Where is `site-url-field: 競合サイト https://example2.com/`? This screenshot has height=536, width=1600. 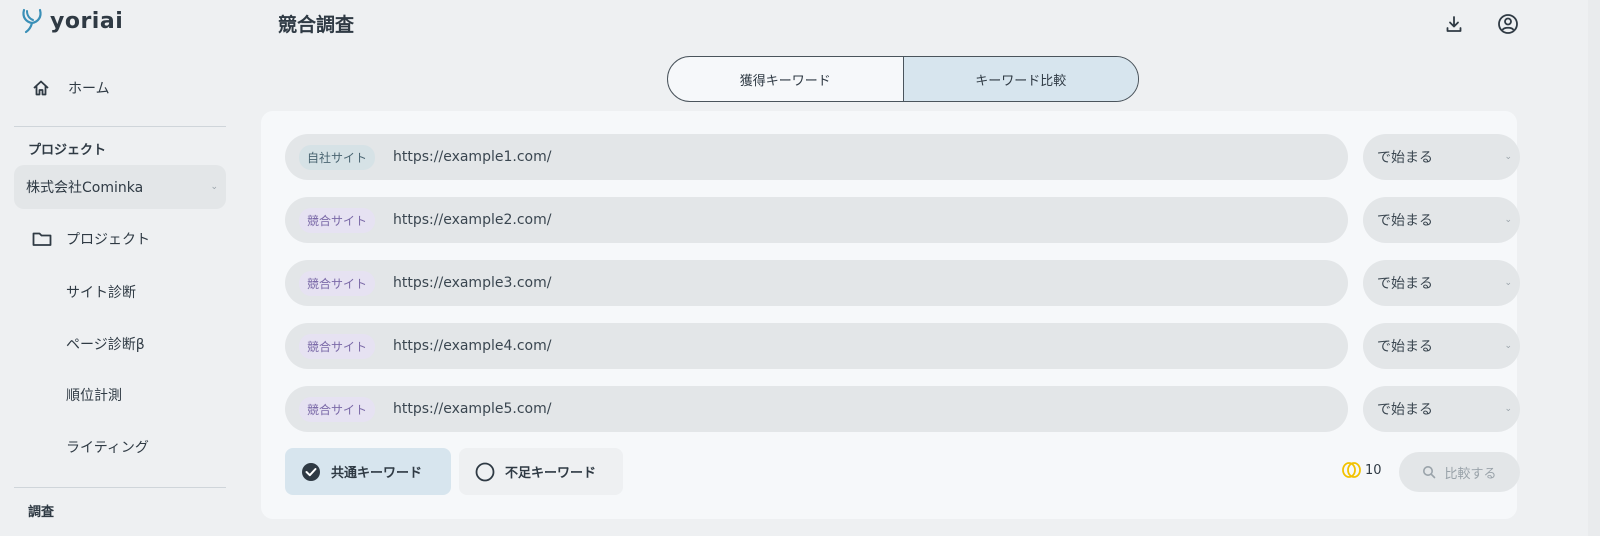
site-url-field: 競合サイト https://example2.com/ is located at coordinates (816, 220).